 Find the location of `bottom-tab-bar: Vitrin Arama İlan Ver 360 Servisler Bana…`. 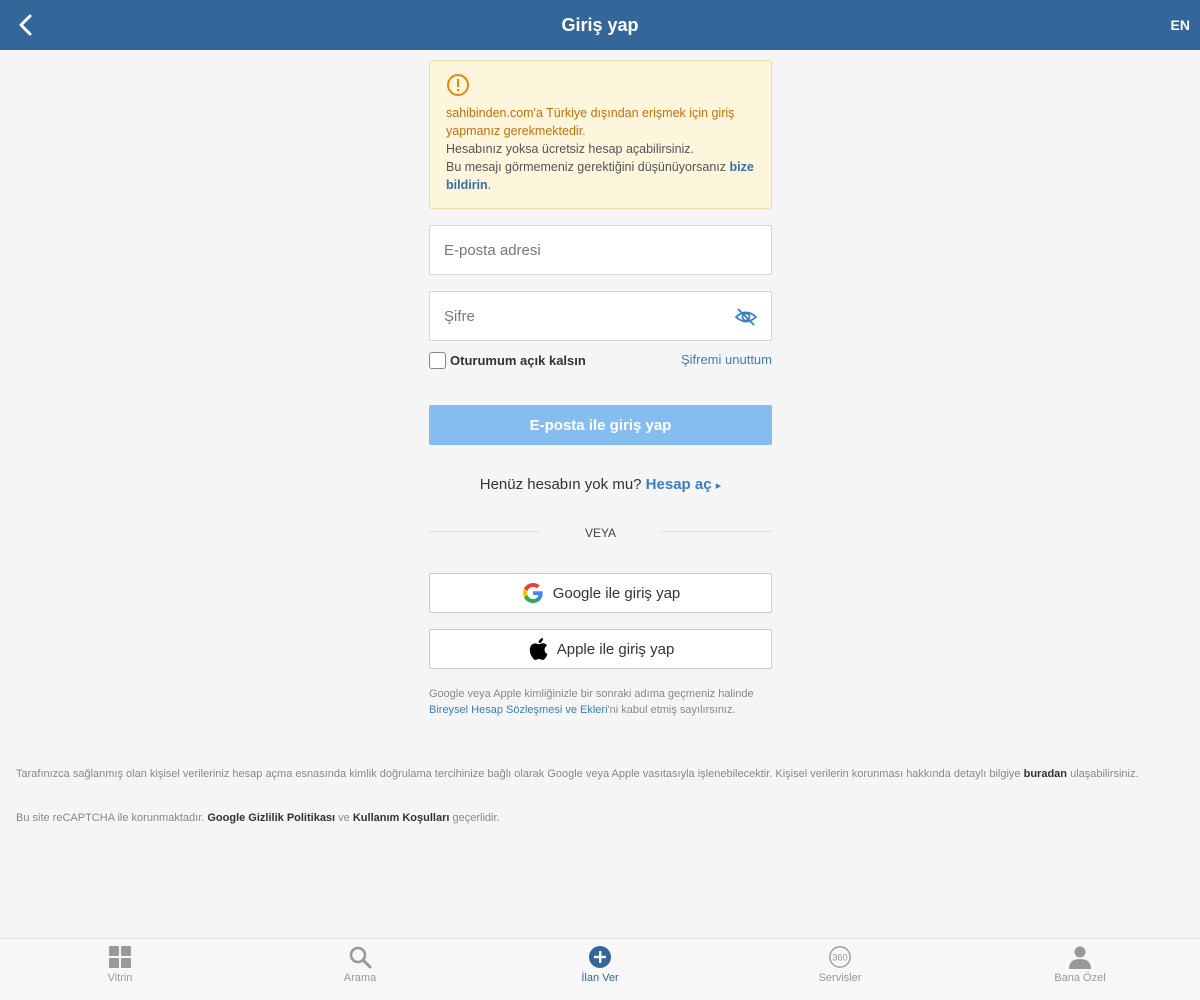

bottom-tab-bar: Vitrin Arama İlan Ver 360 Servisler Bana… is located at coordinates (600, 969).